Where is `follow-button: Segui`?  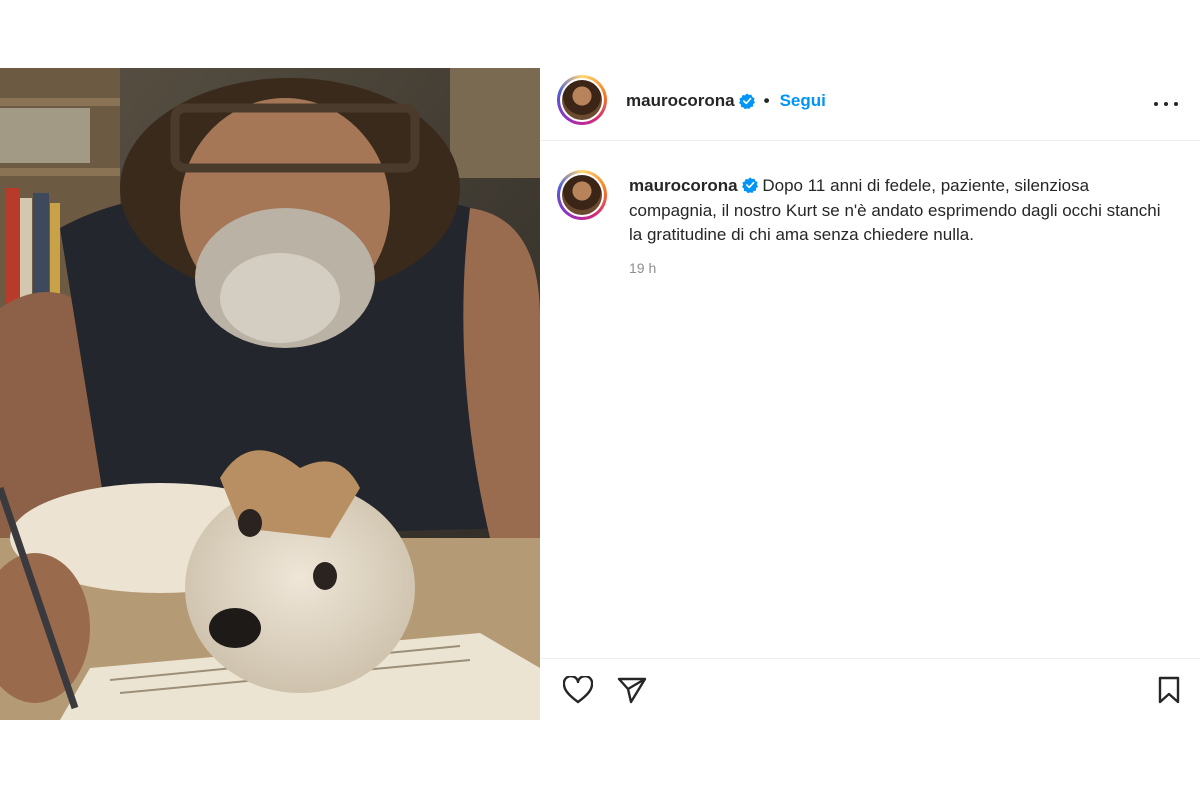
follow-button: Segui is located at coordinates (803, 101).